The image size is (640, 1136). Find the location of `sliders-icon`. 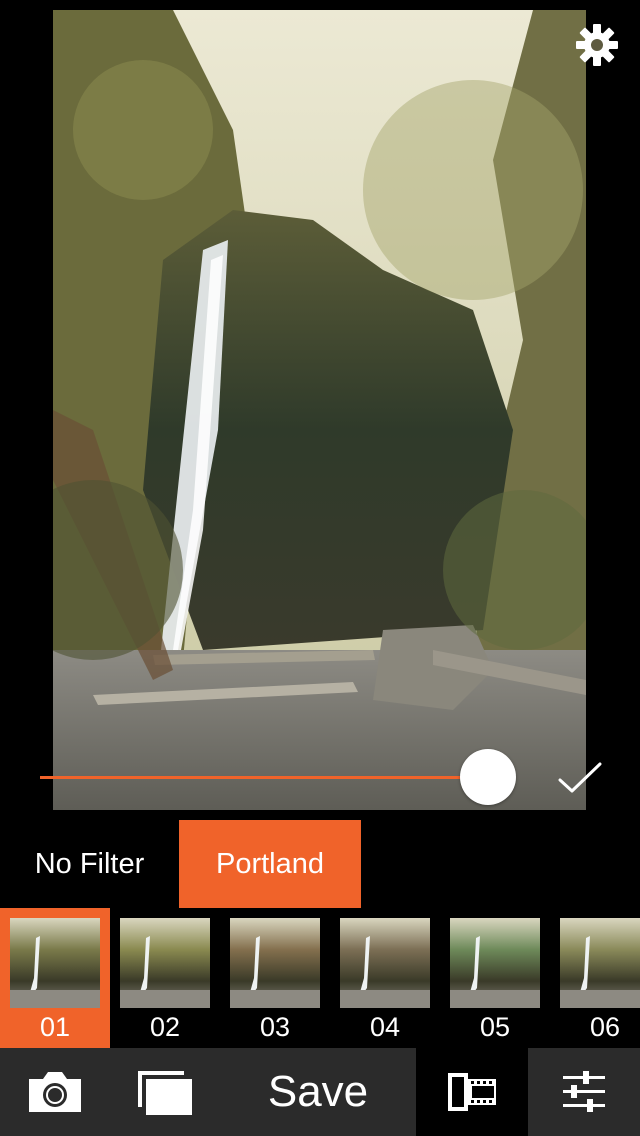

sliders-icon is located at coordinates (584, 1091).